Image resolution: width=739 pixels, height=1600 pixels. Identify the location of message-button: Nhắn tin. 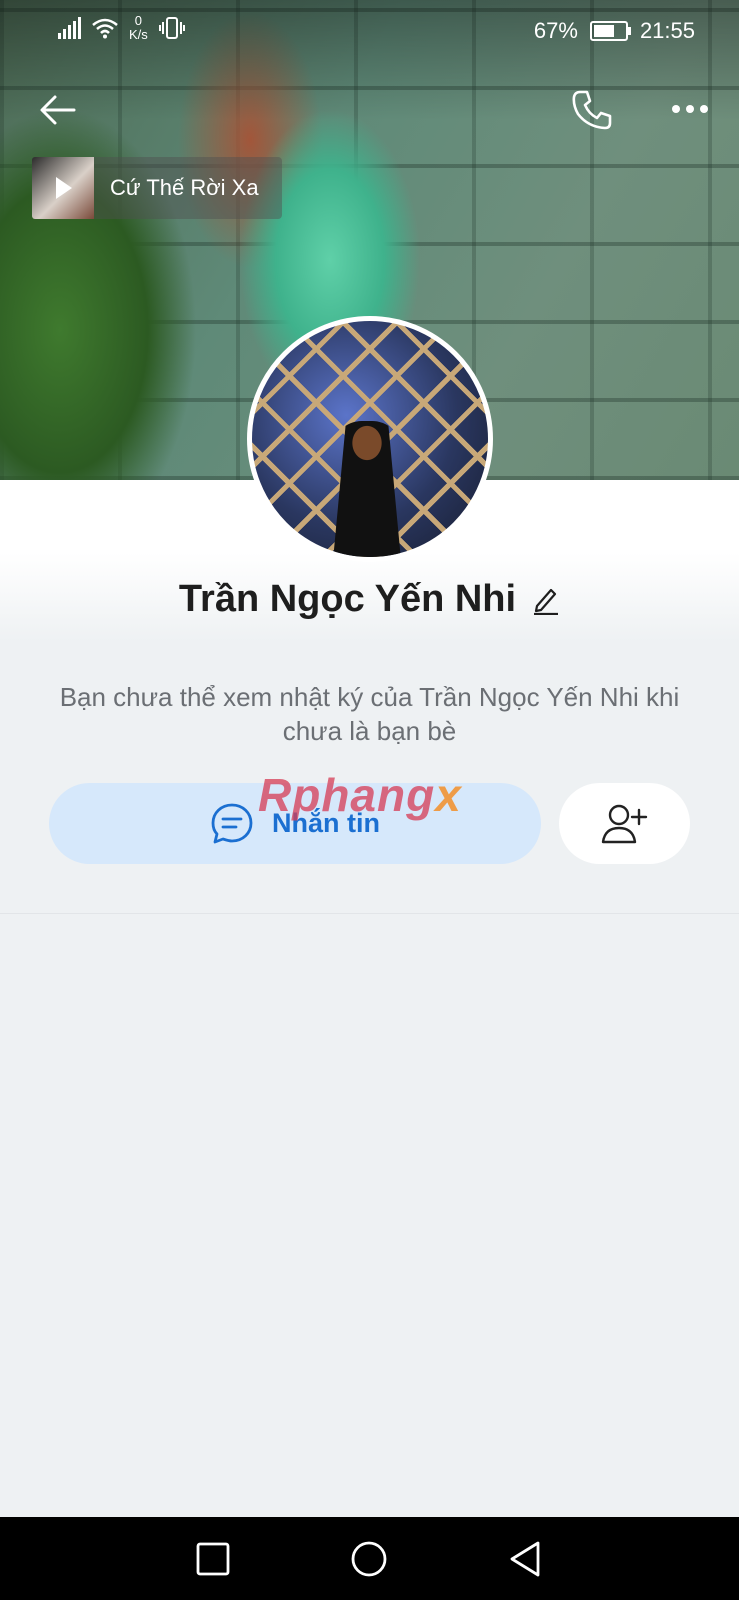
(295, 823).